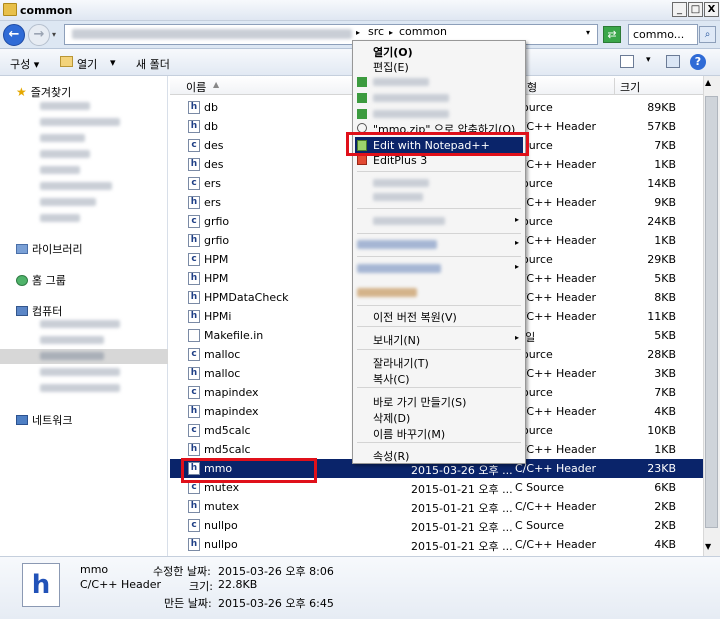 This screenshot has height=619, width=720. What do you see at coordinates (665, 487) in the screenshot?
I see `file-size: 6KB` at bounding box center [665, 487].